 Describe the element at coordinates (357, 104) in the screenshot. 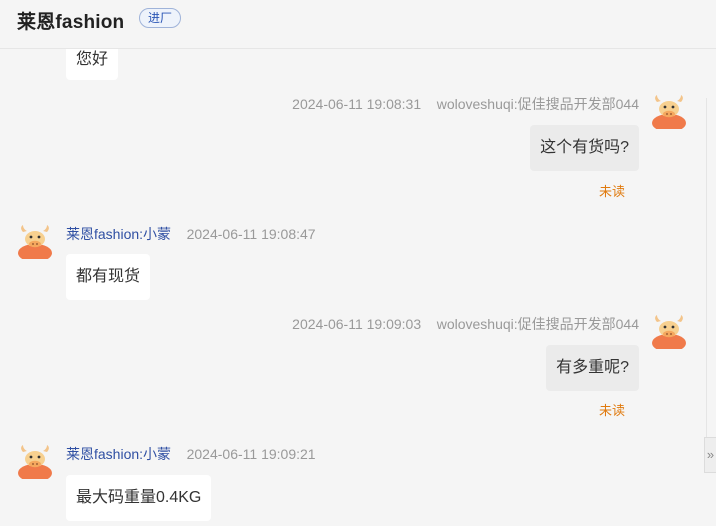

I see `message-time: 2024-06-11 19:08:31` at that location.